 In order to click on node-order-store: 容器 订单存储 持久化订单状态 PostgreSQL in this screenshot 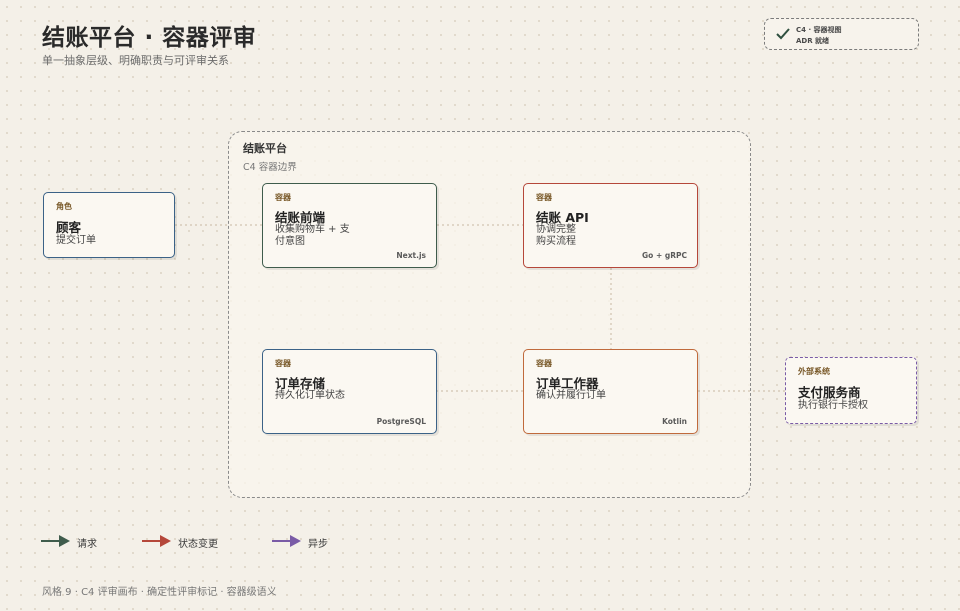, I will do `click(349, 391)`.